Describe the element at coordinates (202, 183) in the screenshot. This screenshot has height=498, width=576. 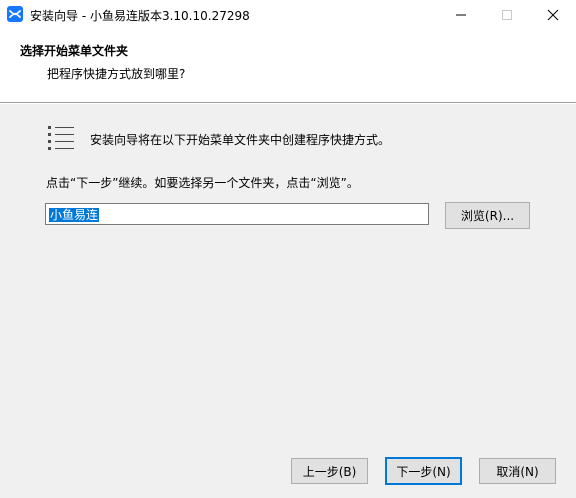
I see `instruction-text: 点击“下一步”继续。如要选择另一个文件夹，点击“浏览”。` at that location.